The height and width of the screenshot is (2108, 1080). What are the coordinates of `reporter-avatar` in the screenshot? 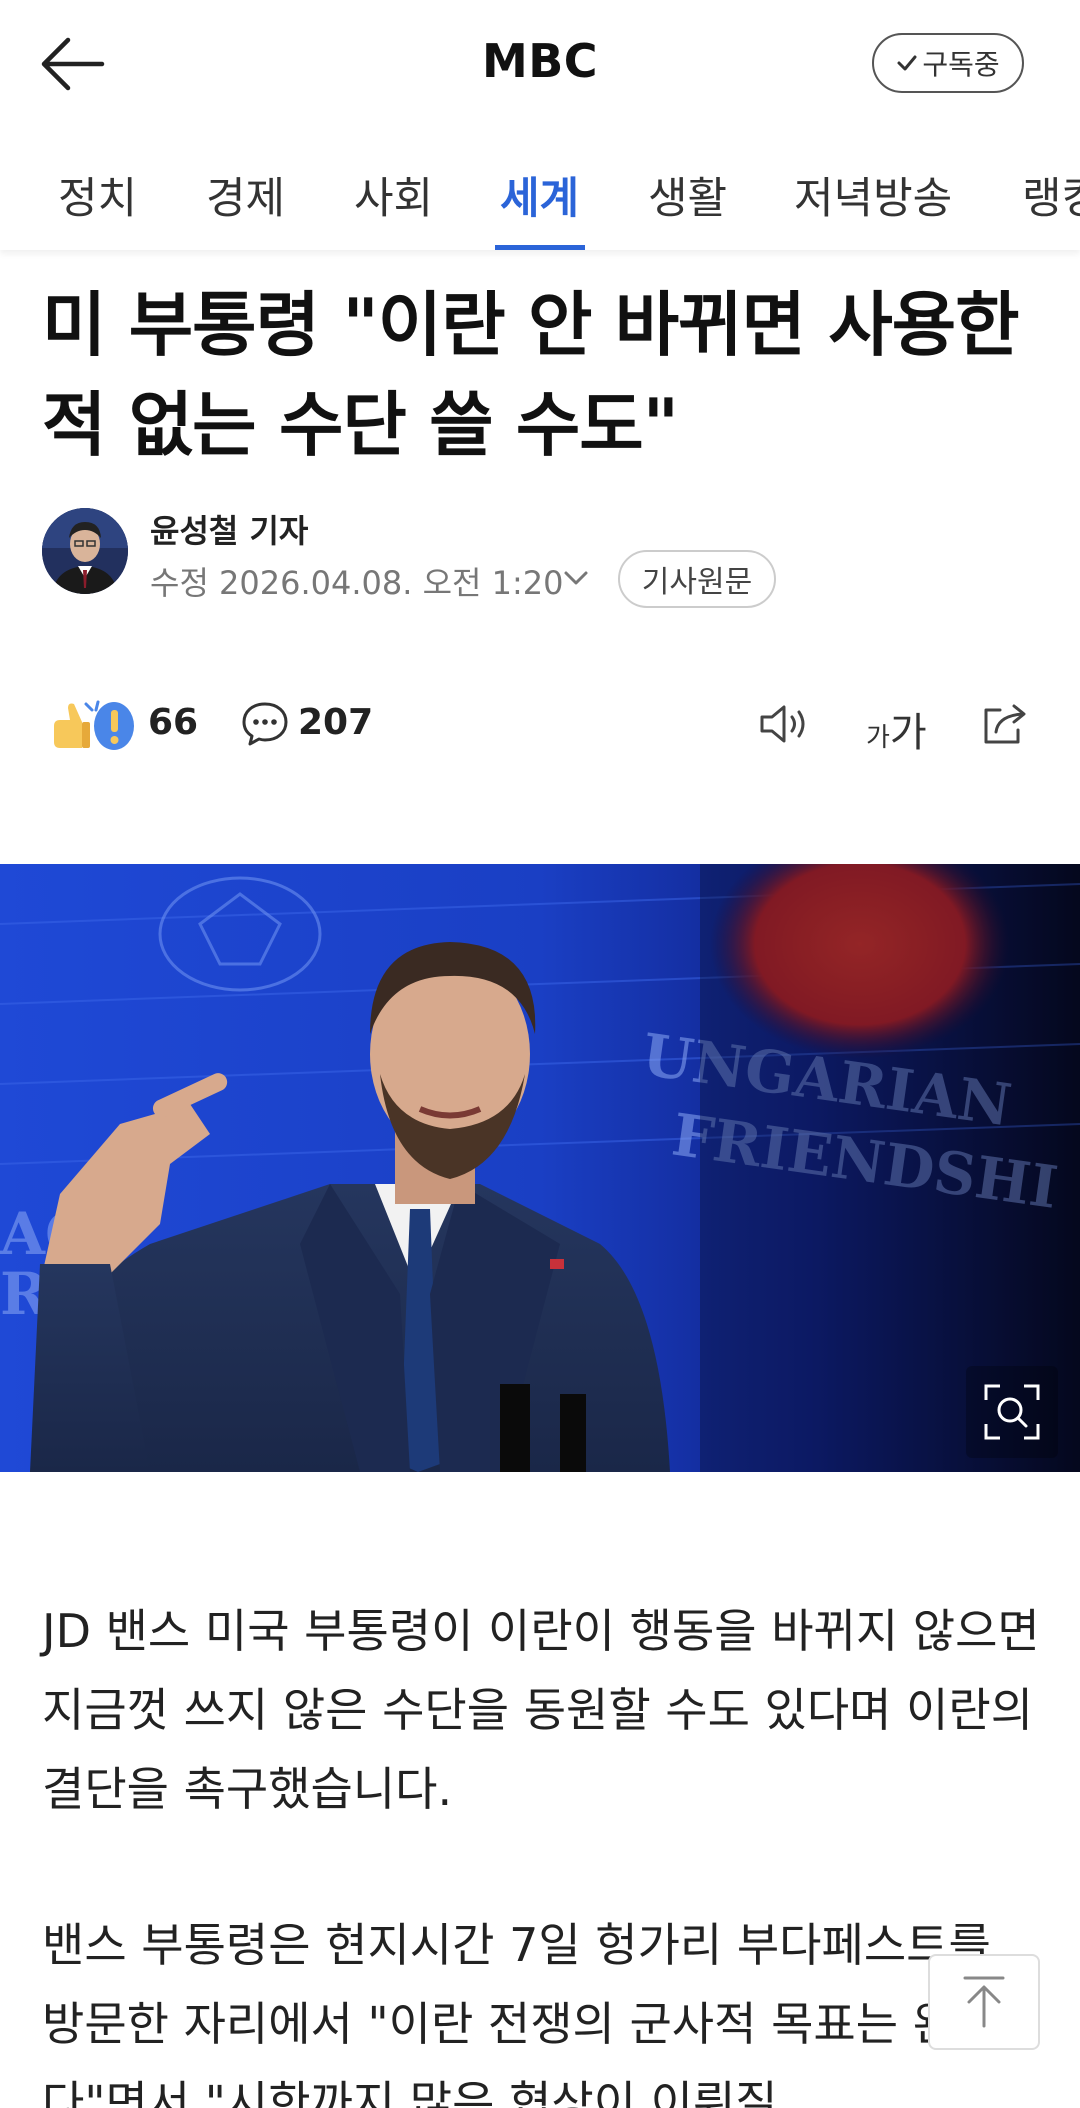 It's located at (85, 551).